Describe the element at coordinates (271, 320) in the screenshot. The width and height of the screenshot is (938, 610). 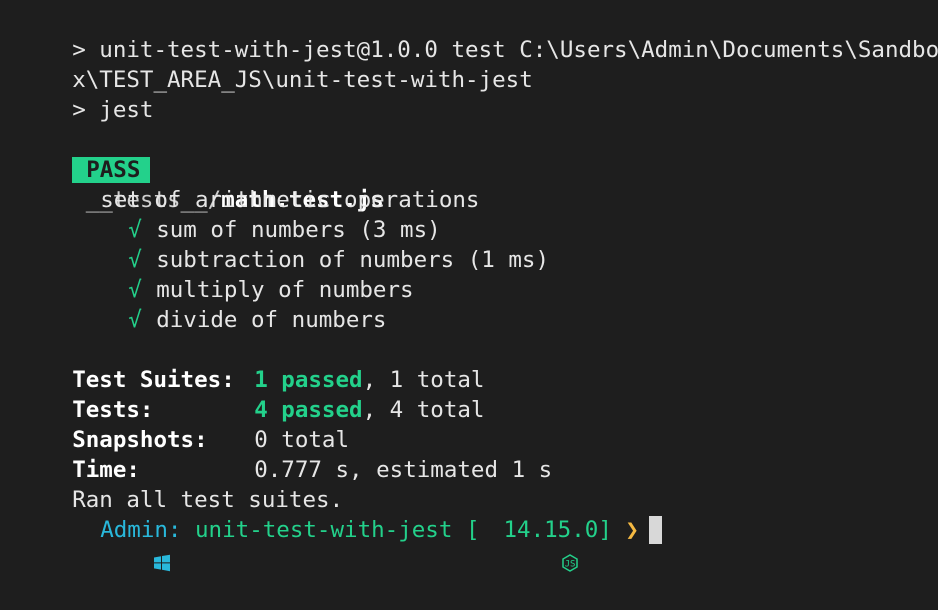
I see `test-case-name: divide of numbers` at that location.